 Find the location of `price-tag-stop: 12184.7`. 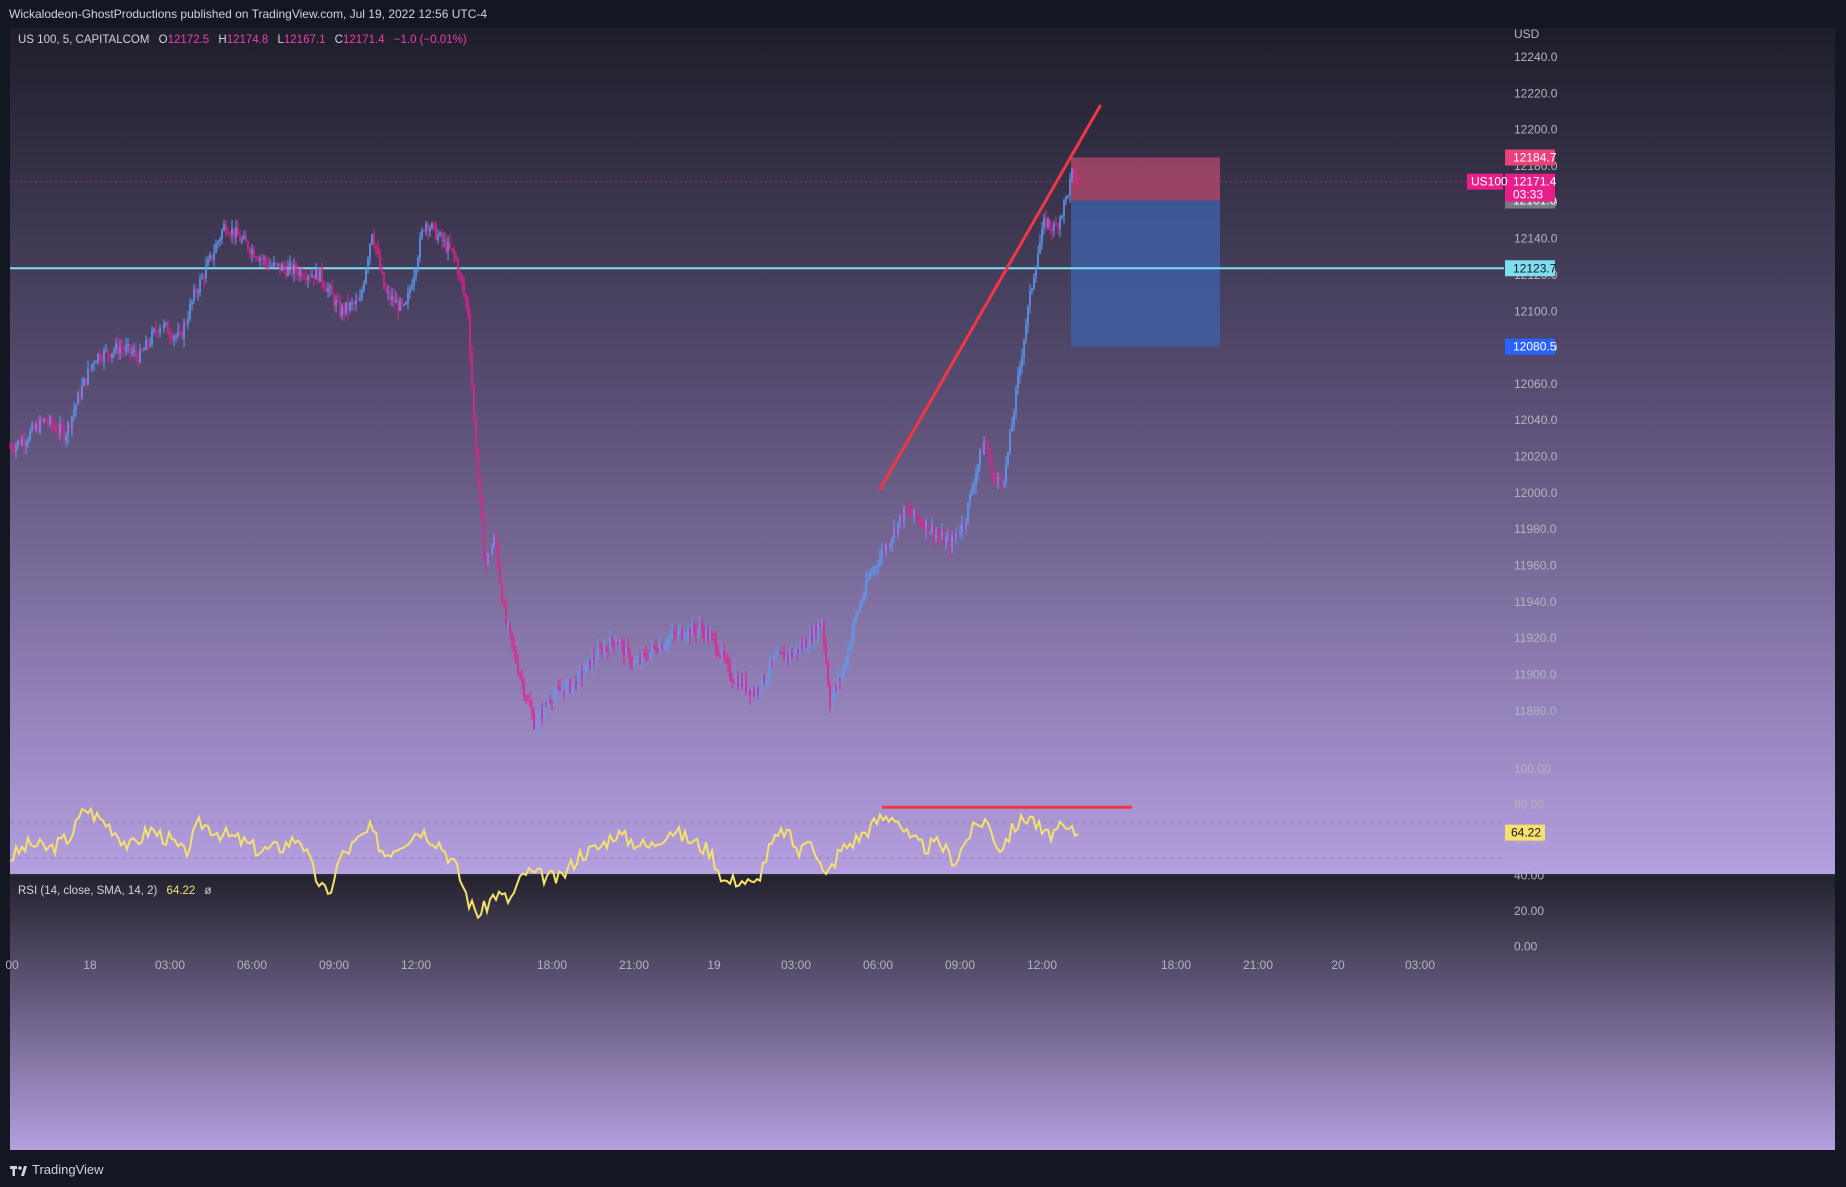

price-tag-stop: 12184.7 is located at coordinates (1531, 157).